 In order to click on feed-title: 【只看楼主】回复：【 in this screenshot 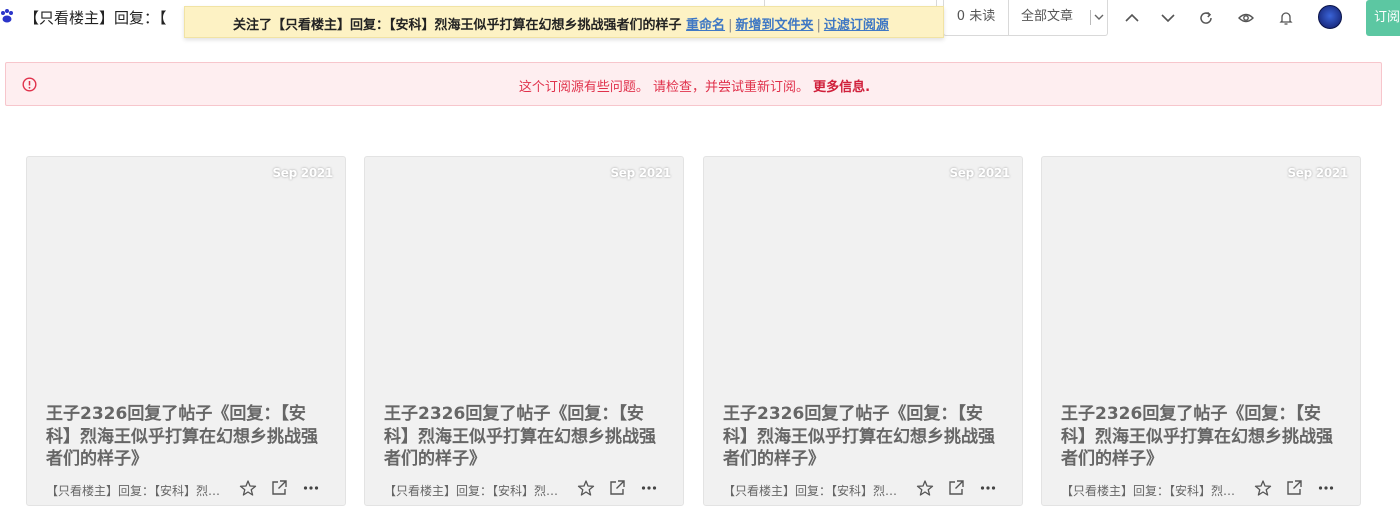, I will do `click(95, 18)`.